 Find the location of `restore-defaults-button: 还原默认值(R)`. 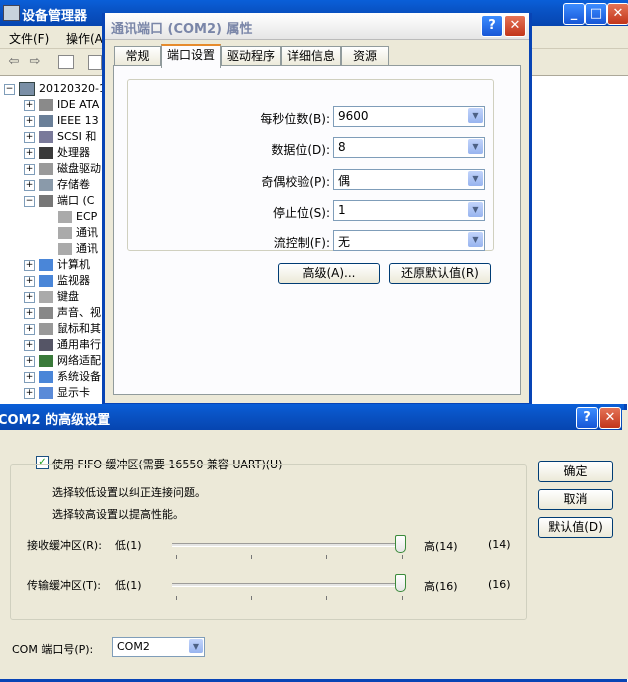

restore-defaults-button: 还原默认值(R) is located at coordinates (440, 273).